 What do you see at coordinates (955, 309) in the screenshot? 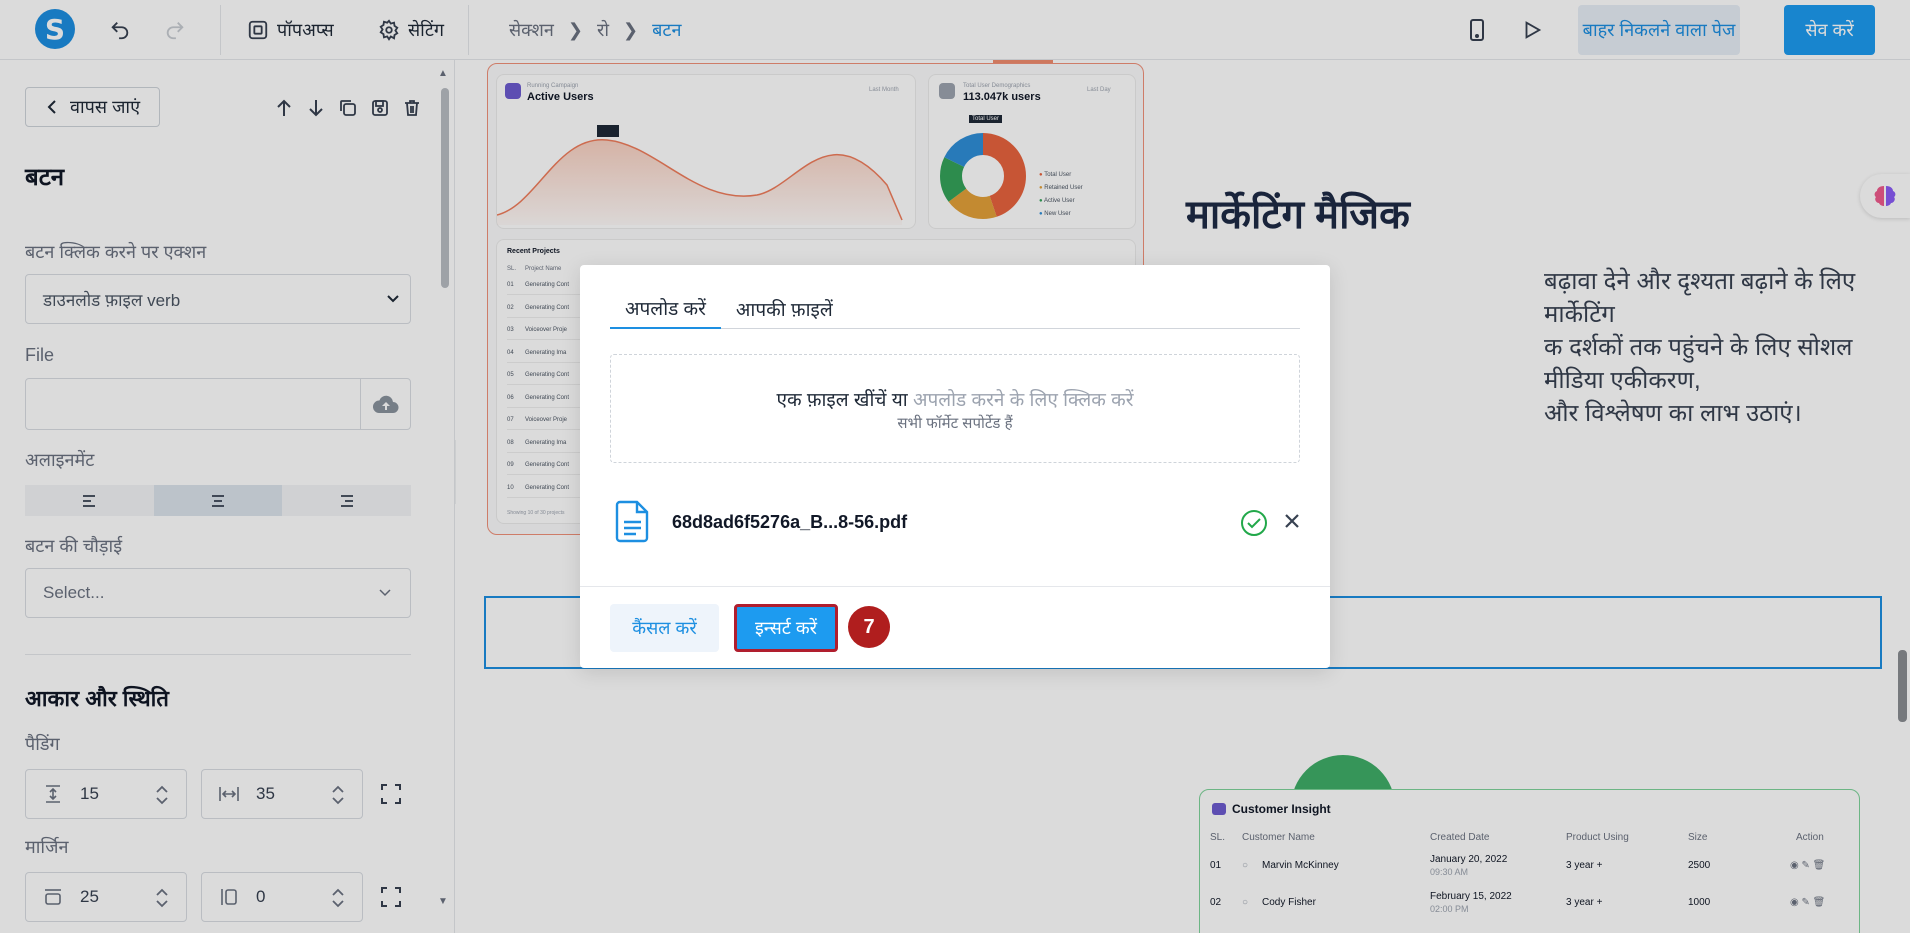
I see `modal-tabs: अपलोड करें आपकी फ़ाइलें` at bounding box center [955, 309].